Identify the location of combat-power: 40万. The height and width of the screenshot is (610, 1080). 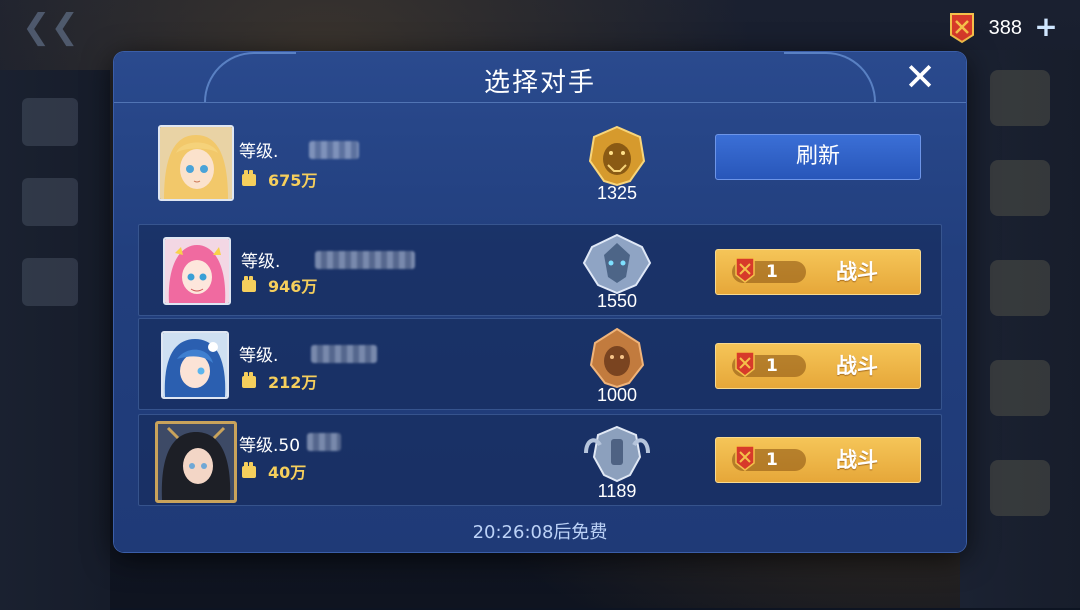
(273, 471).